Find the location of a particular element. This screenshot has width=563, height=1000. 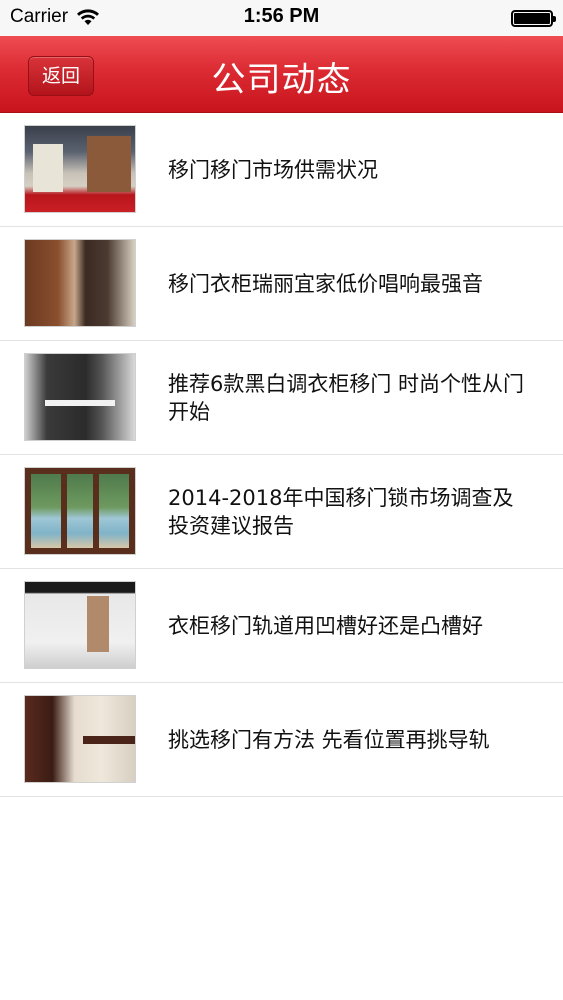

list-item: 移门衣柜瑞丽宜家低价唱响最强音 is located at coordinates (281, 284).